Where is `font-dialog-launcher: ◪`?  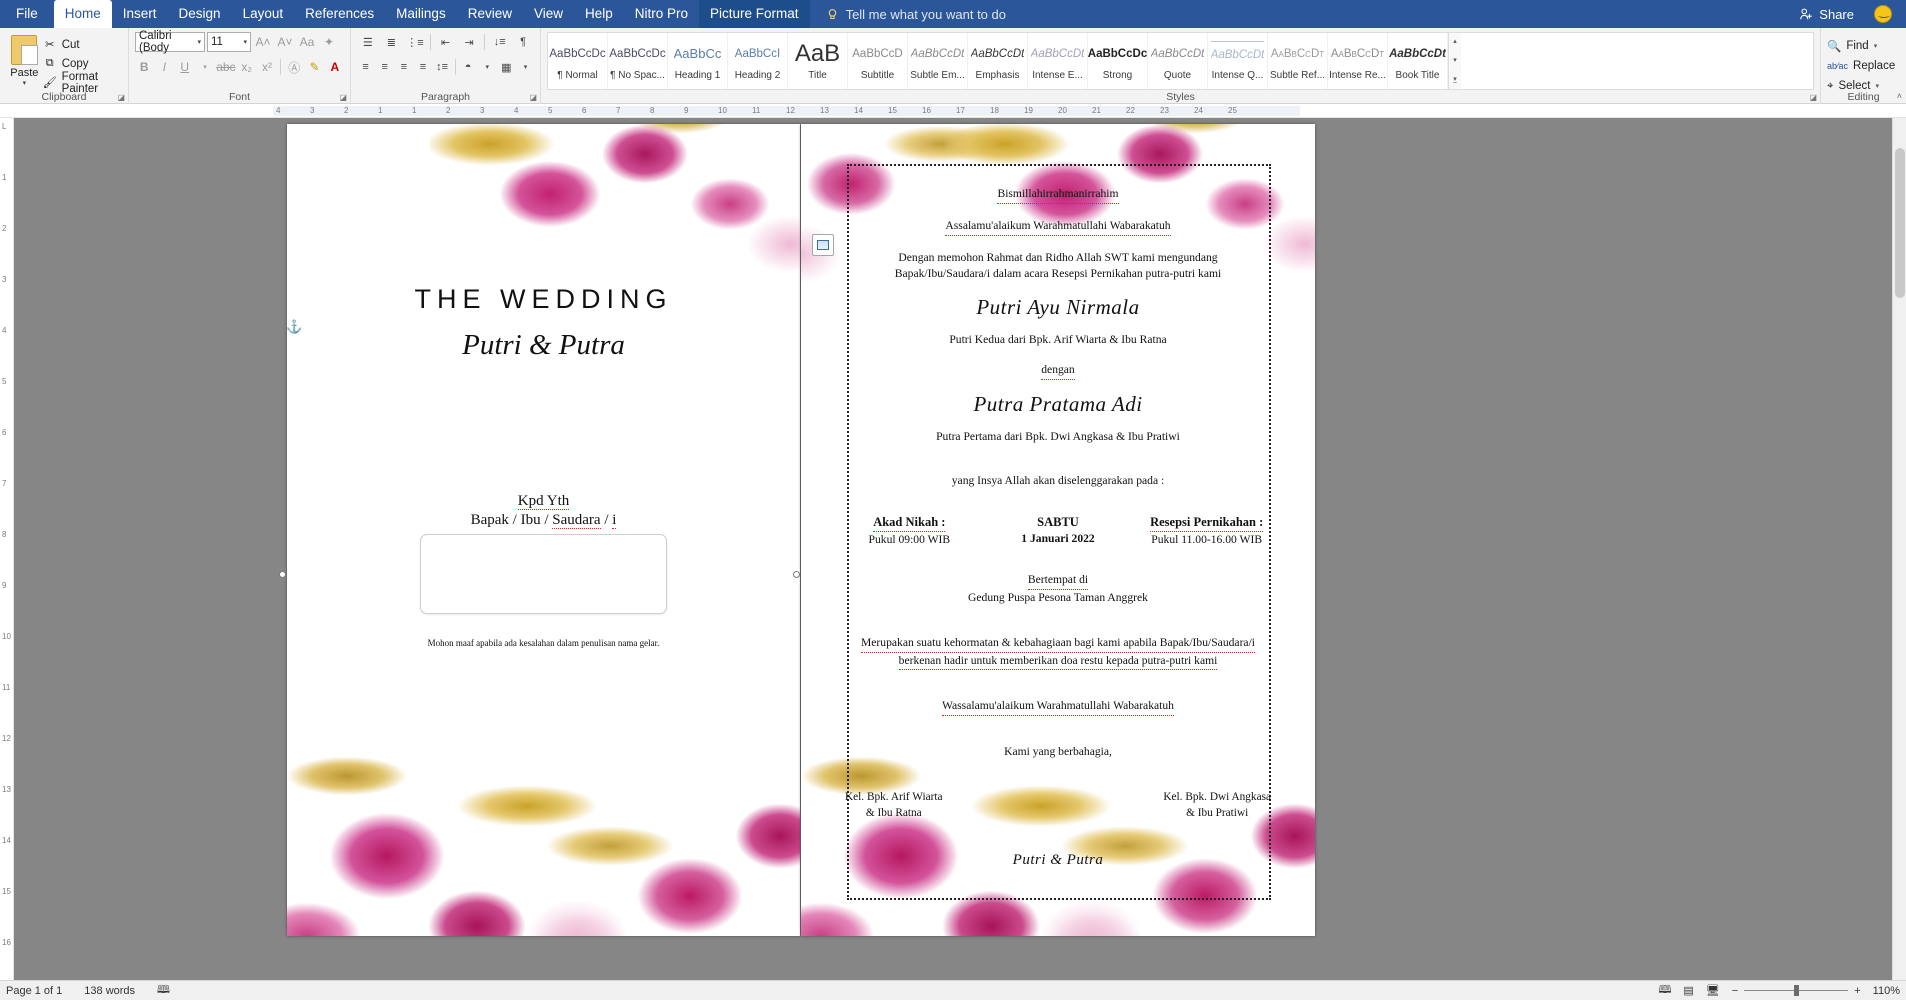
font-dialog-launcher: ◪ is located at coordinates (343, 97).